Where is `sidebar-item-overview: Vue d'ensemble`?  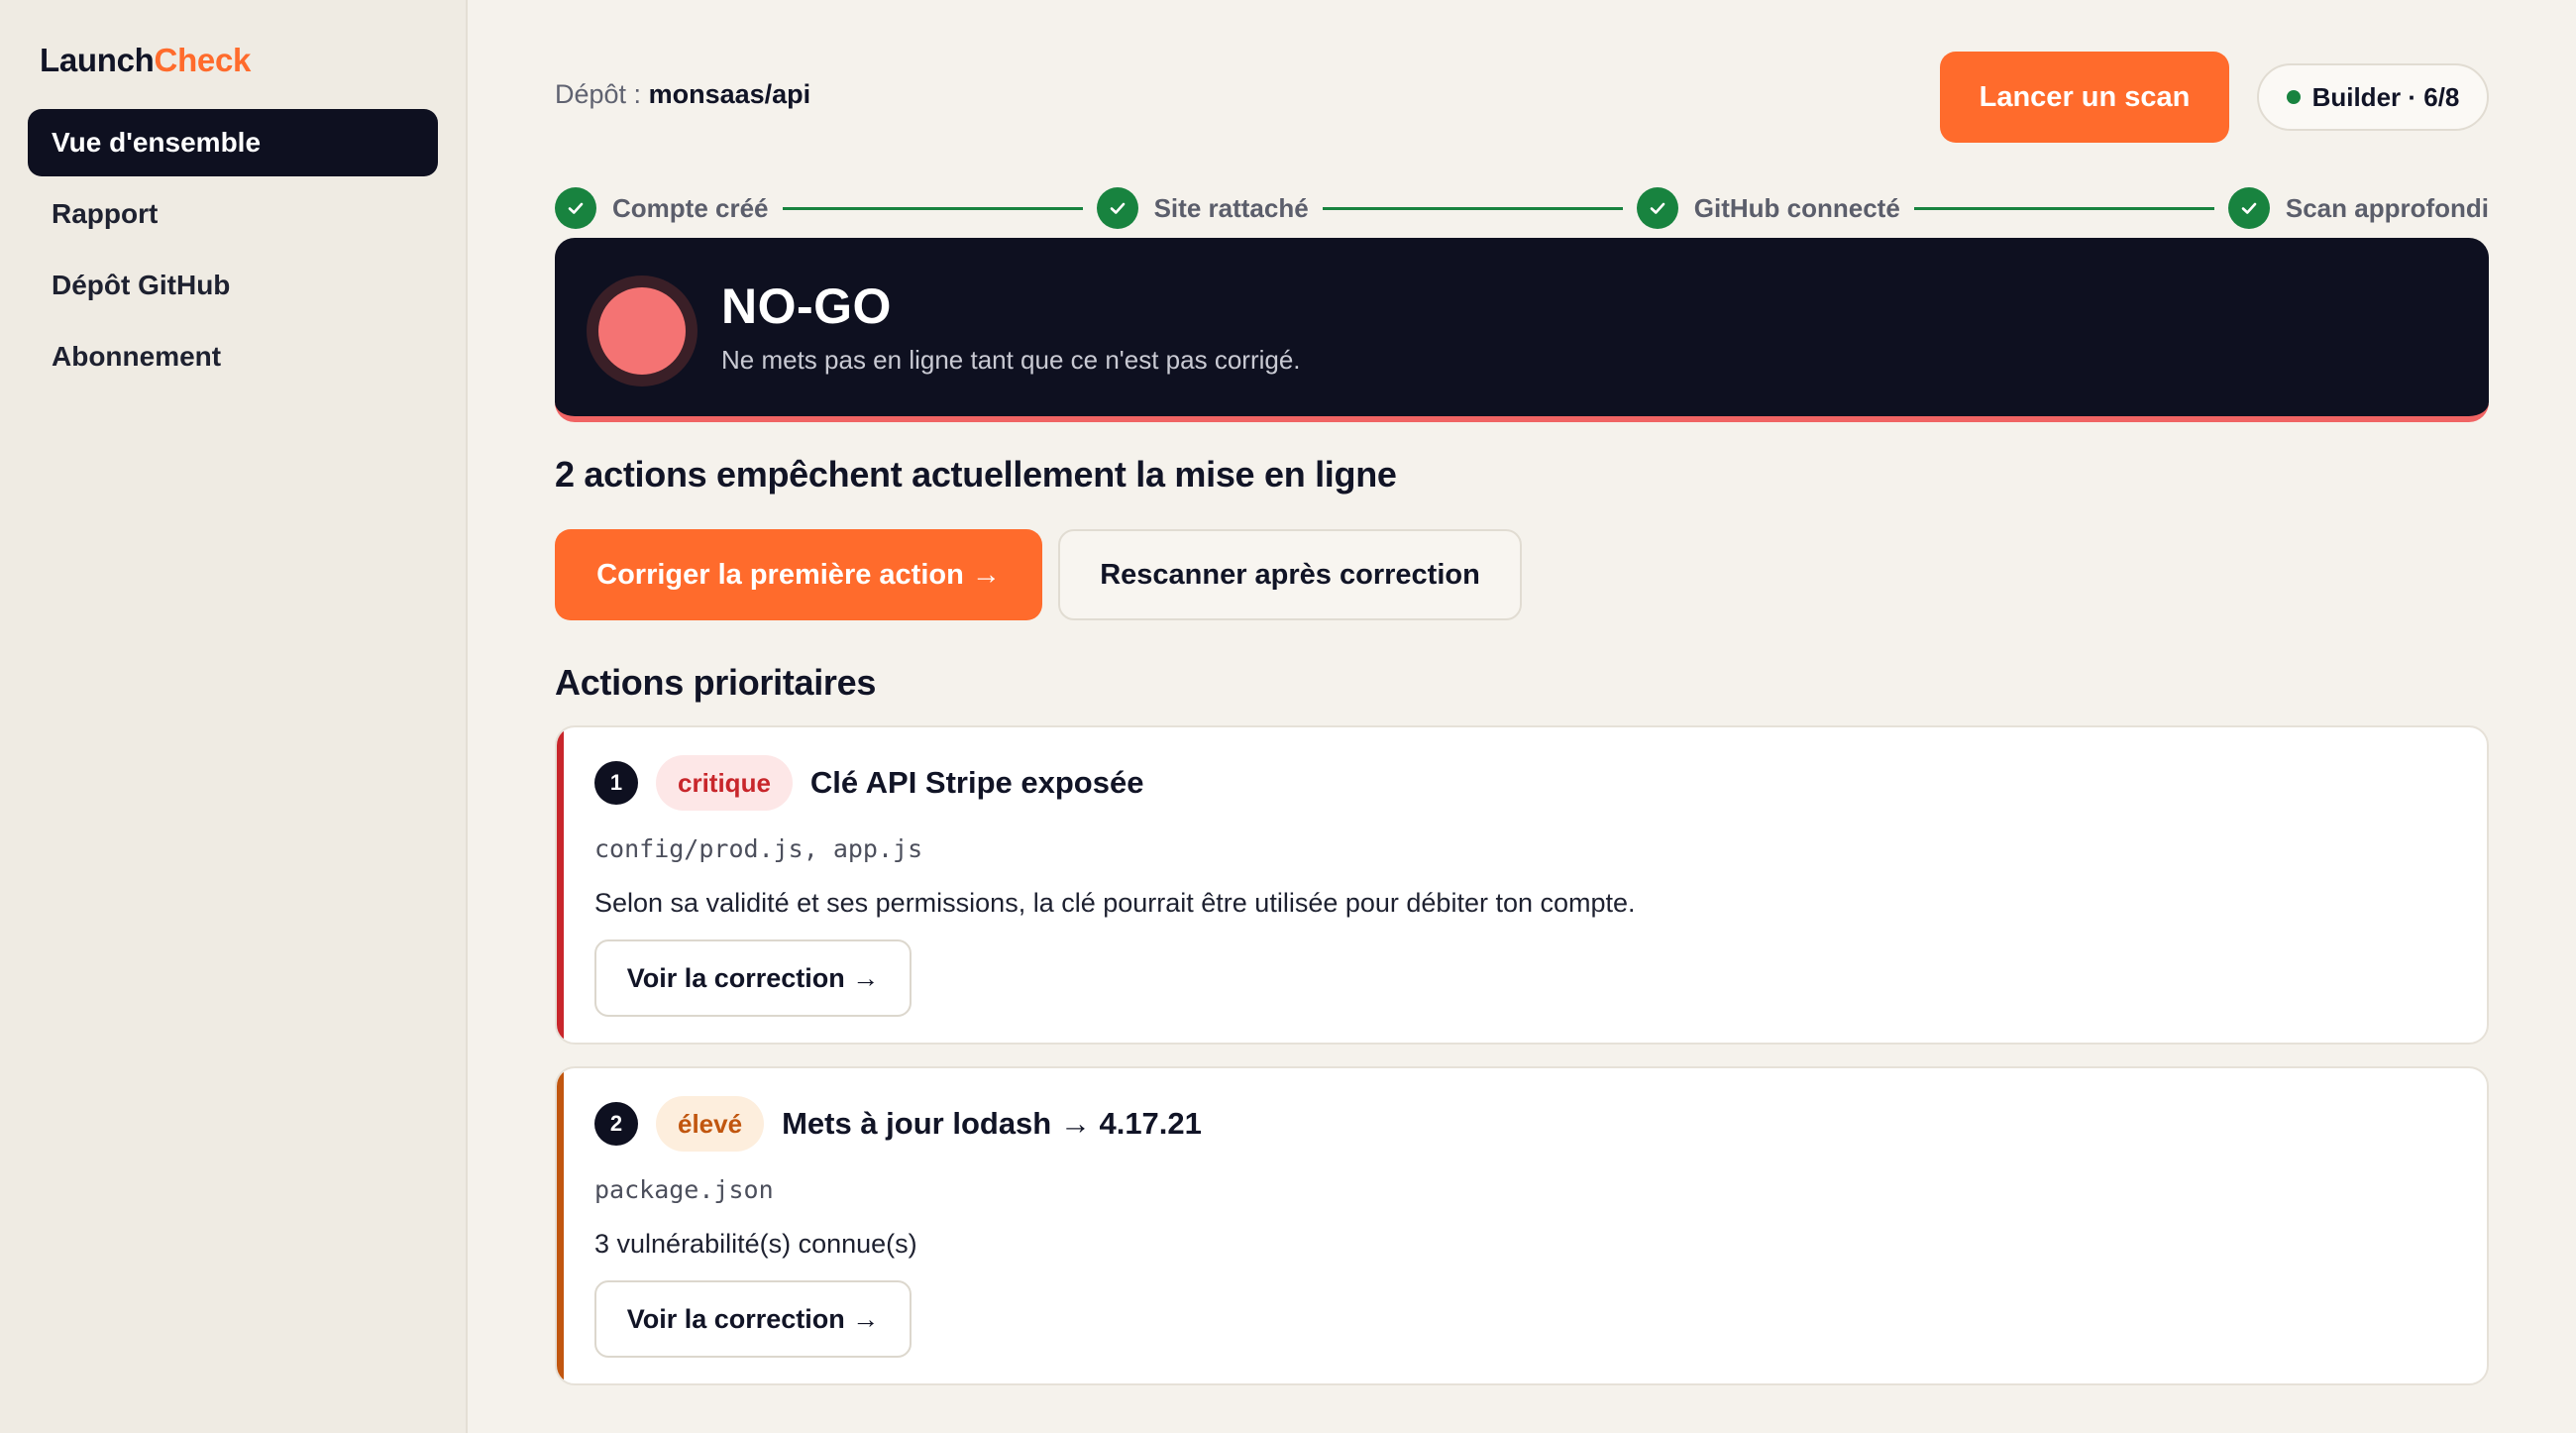
sidebar-item-overview: Vue d'ensemble is located at coordinates (233, 142).